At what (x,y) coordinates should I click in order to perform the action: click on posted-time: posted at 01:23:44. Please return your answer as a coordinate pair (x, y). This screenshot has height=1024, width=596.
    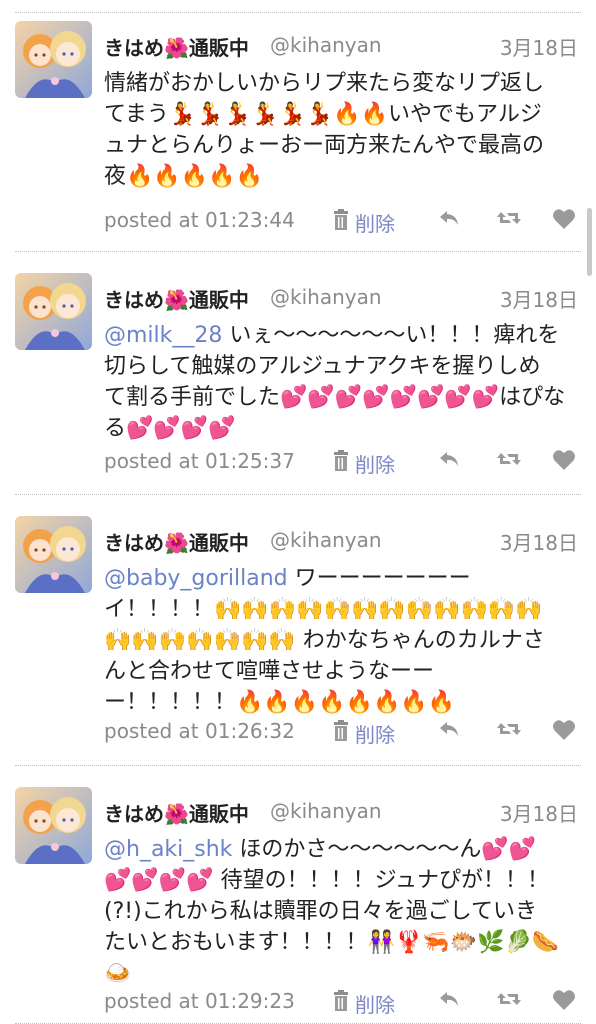
    Looking at the image, I should click on (199, 220).